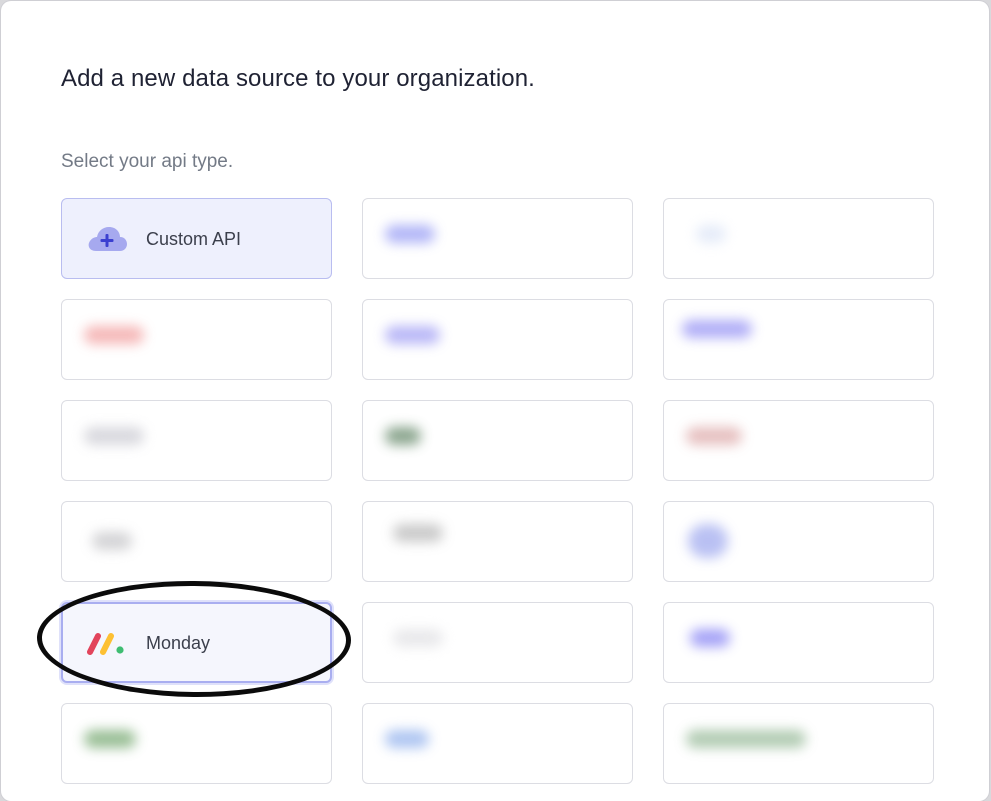  What do you see at coordinates (178, 643) in the screenshot?
I see `api-card-label: Monday` at bounding box center [178, 643].